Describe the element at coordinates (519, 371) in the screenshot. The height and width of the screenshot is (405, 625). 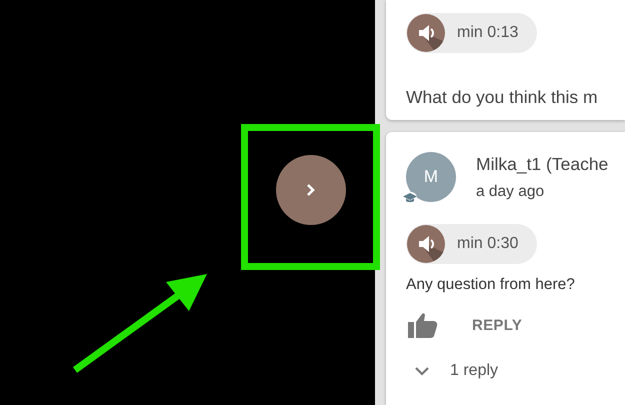
I see `replies-toggle: 1 reply` at that location.